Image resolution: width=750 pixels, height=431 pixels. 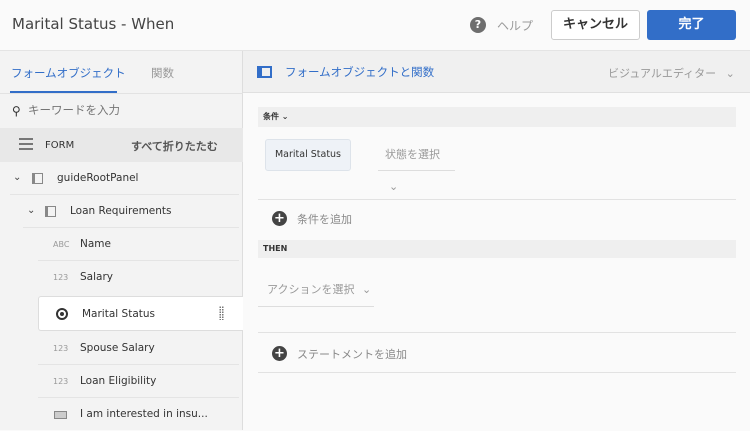 What do you see at coordinates (98, 178) in the screenshot?
I see `tree-item-label: guideRootPanel` at bounding box center [98, 178].